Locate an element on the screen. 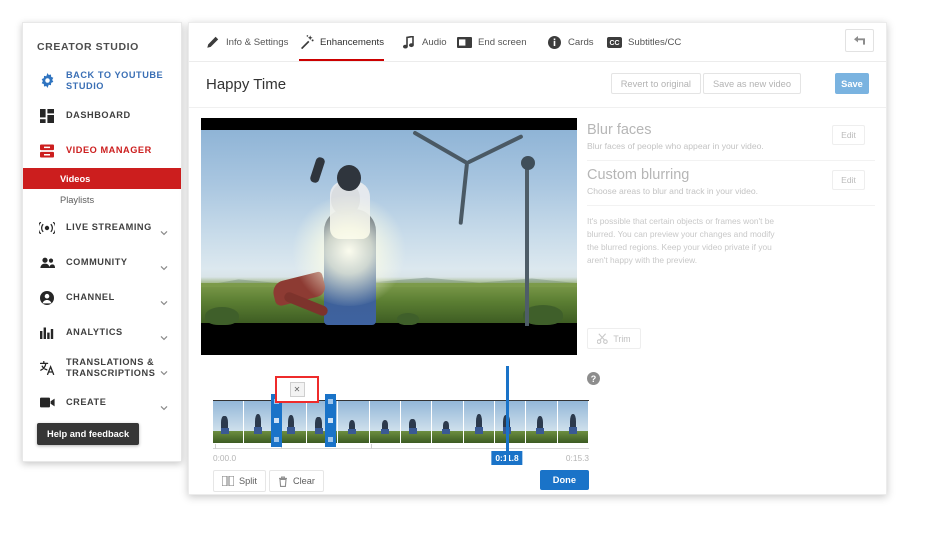  tab-label: End screen is located at coordinates (502, 42).